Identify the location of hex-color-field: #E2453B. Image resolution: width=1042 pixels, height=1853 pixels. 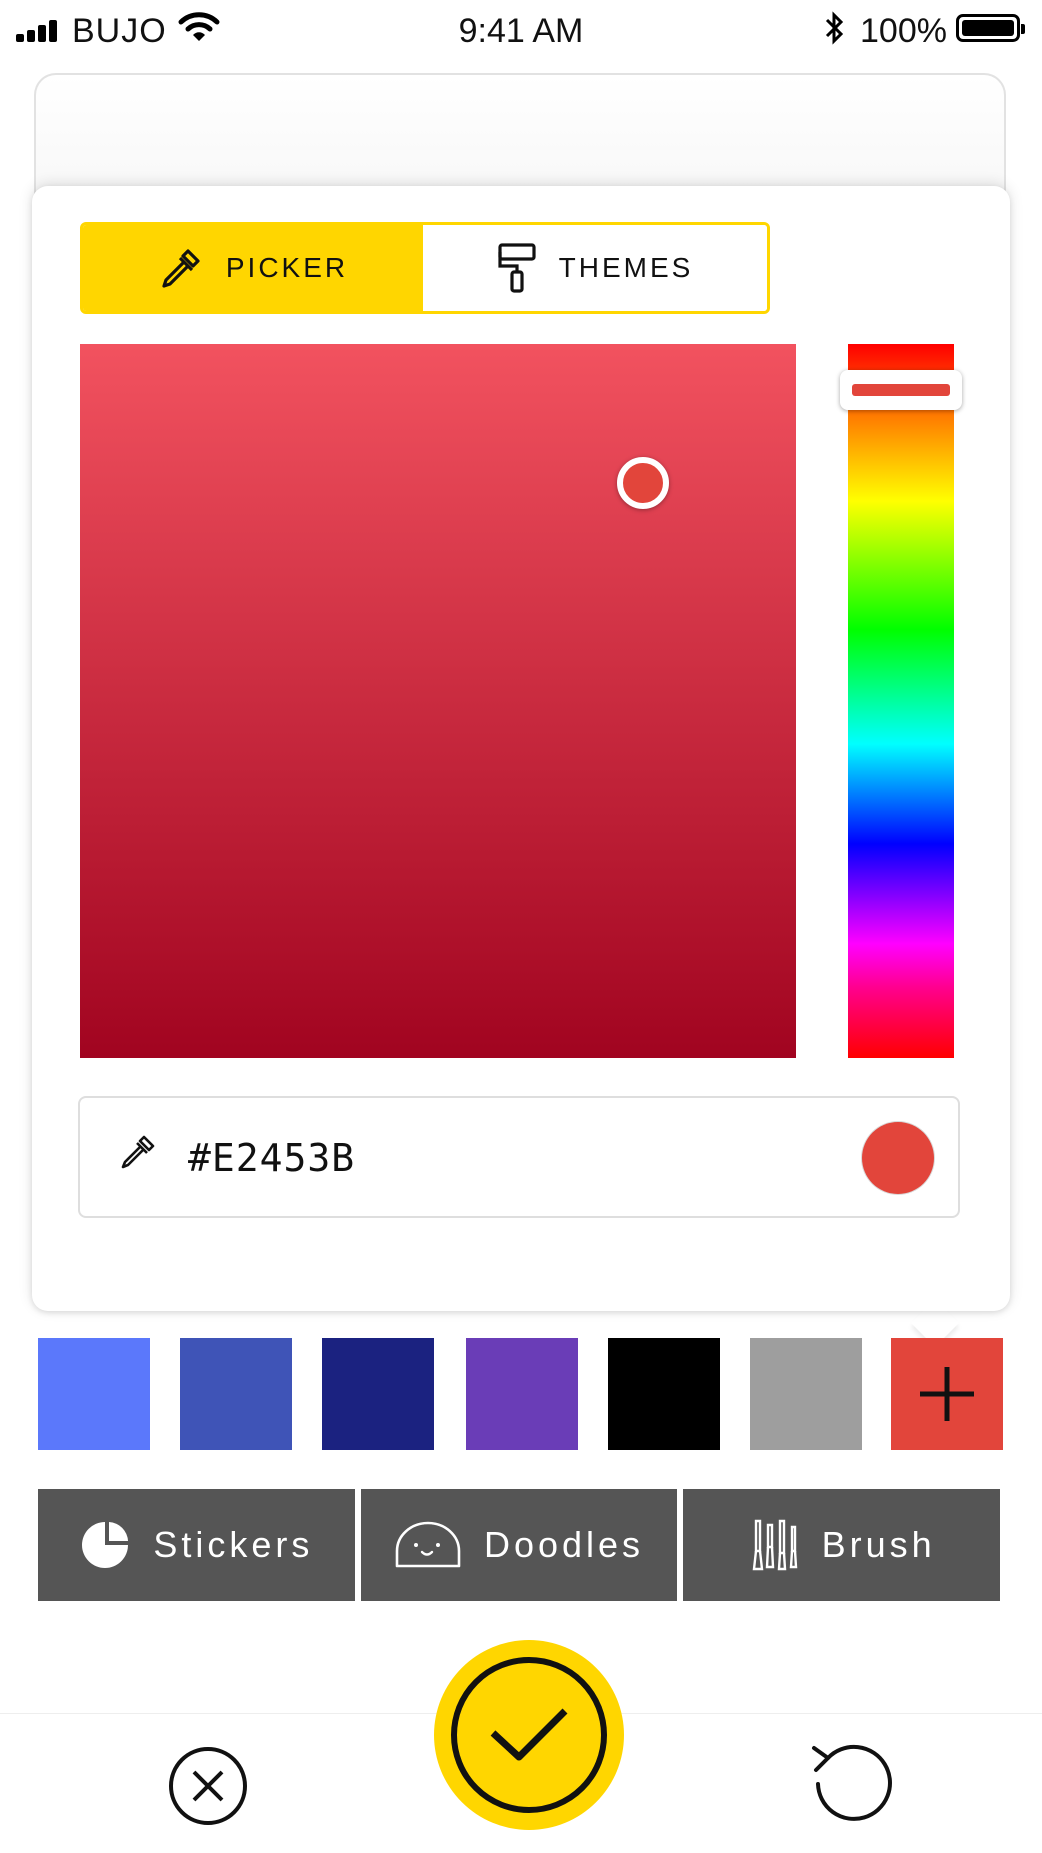
(519, 1157).